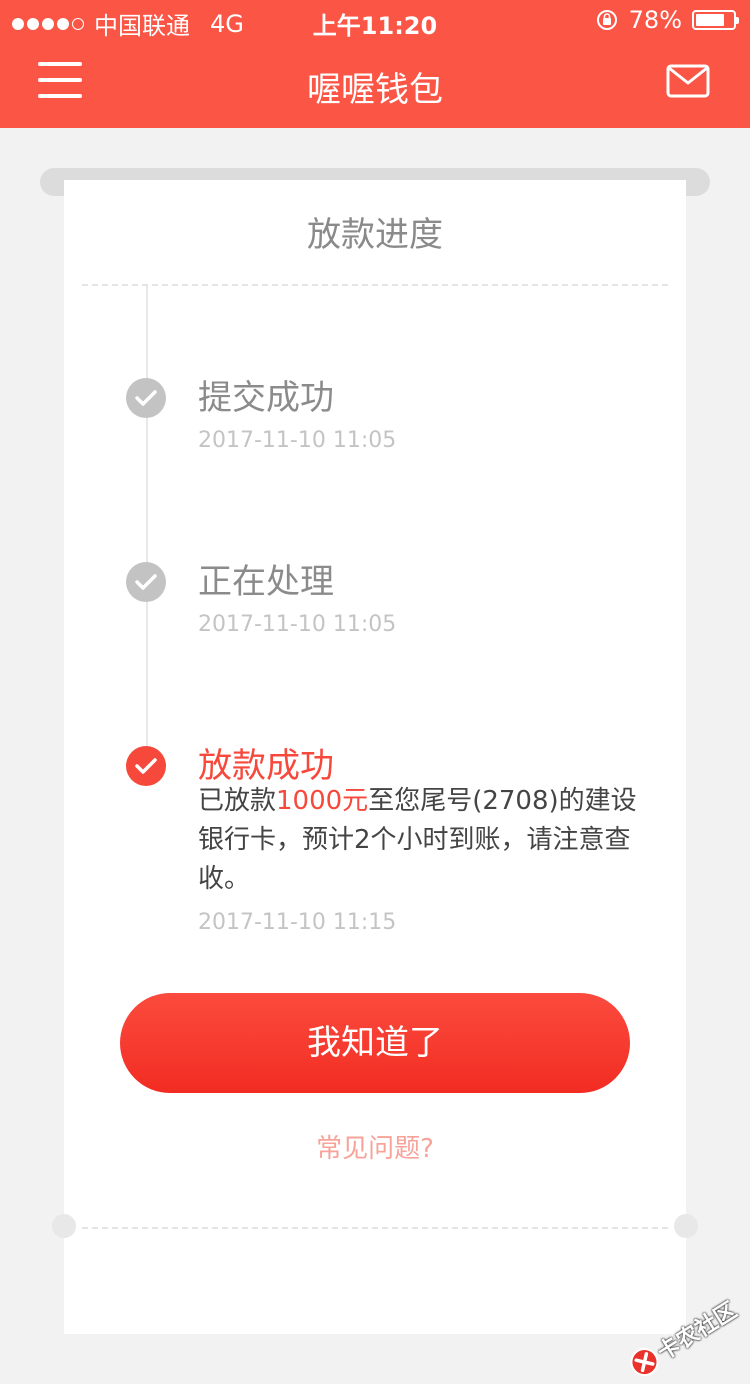  What do you see at coordinates (64, 1226) in the screenshot?
I see `card-notch-left` at bounding box center [64, 1226].